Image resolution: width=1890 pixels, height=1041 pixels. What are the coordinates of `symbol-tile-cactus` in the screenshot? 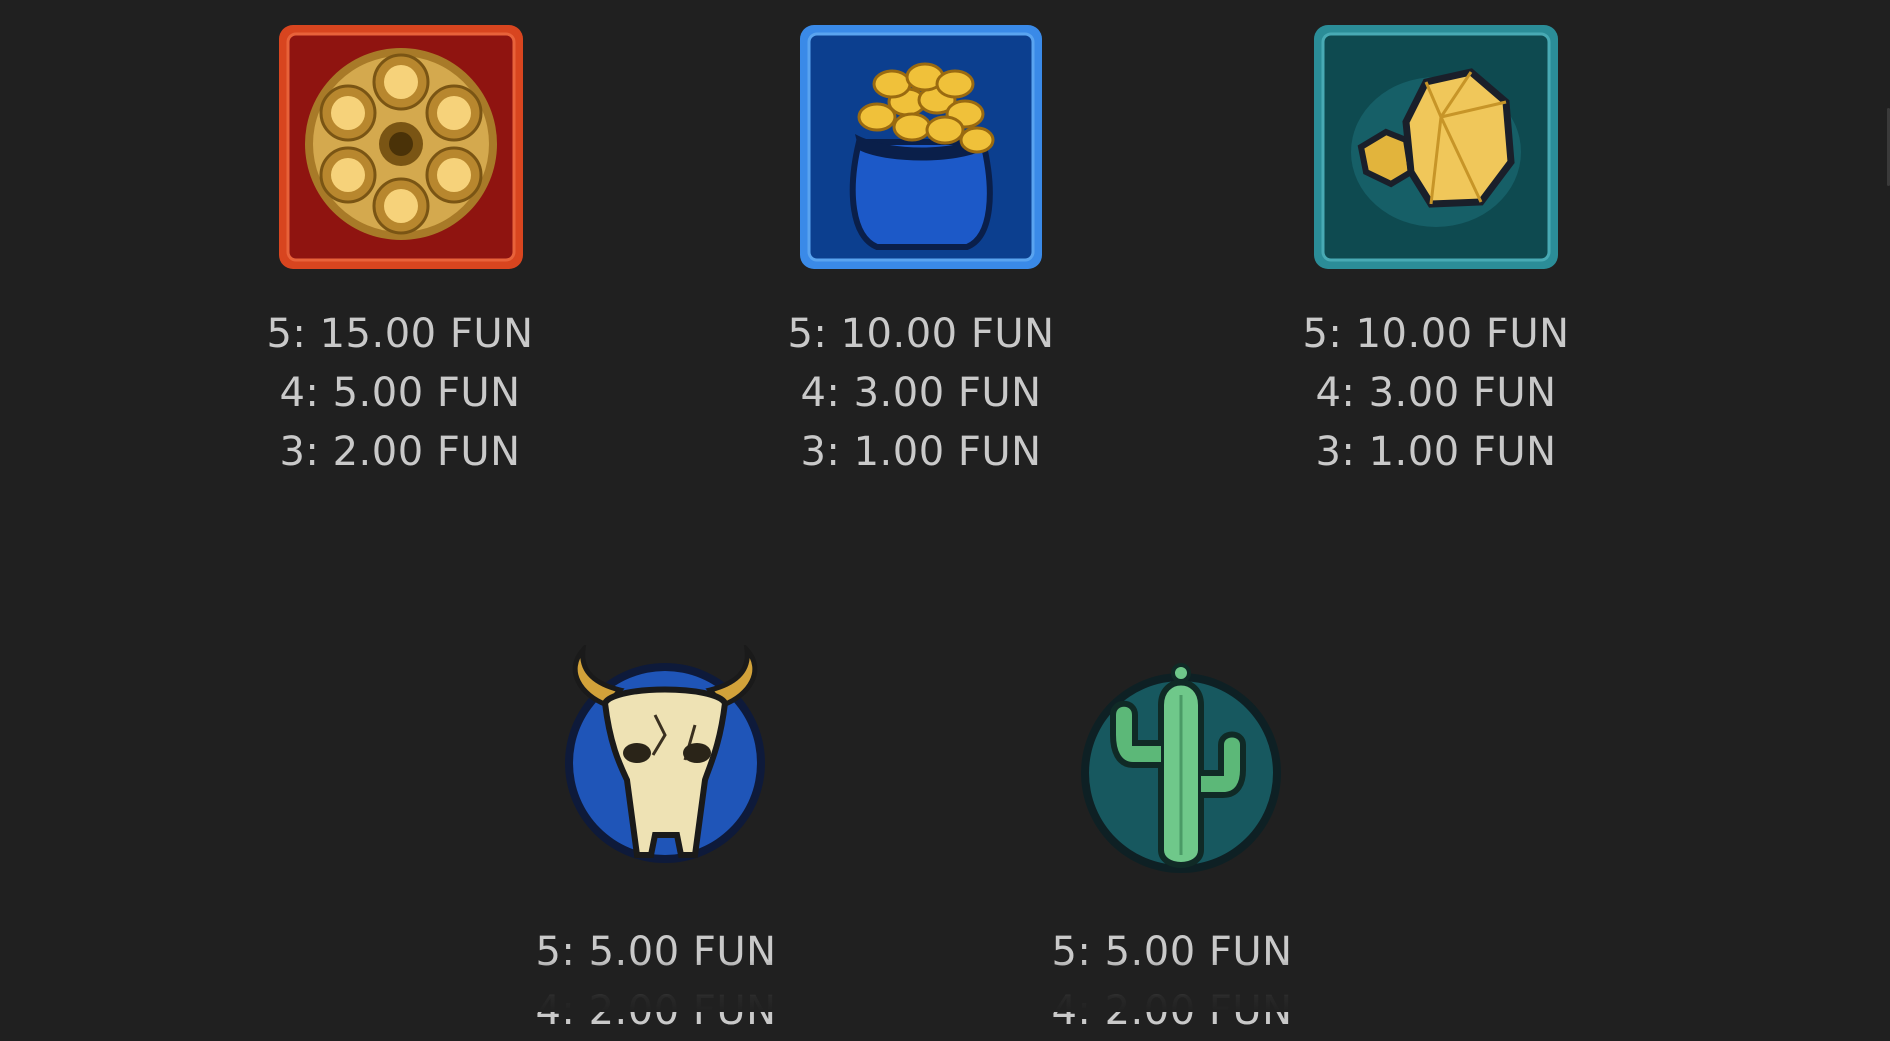 It's located at (1183, 765).